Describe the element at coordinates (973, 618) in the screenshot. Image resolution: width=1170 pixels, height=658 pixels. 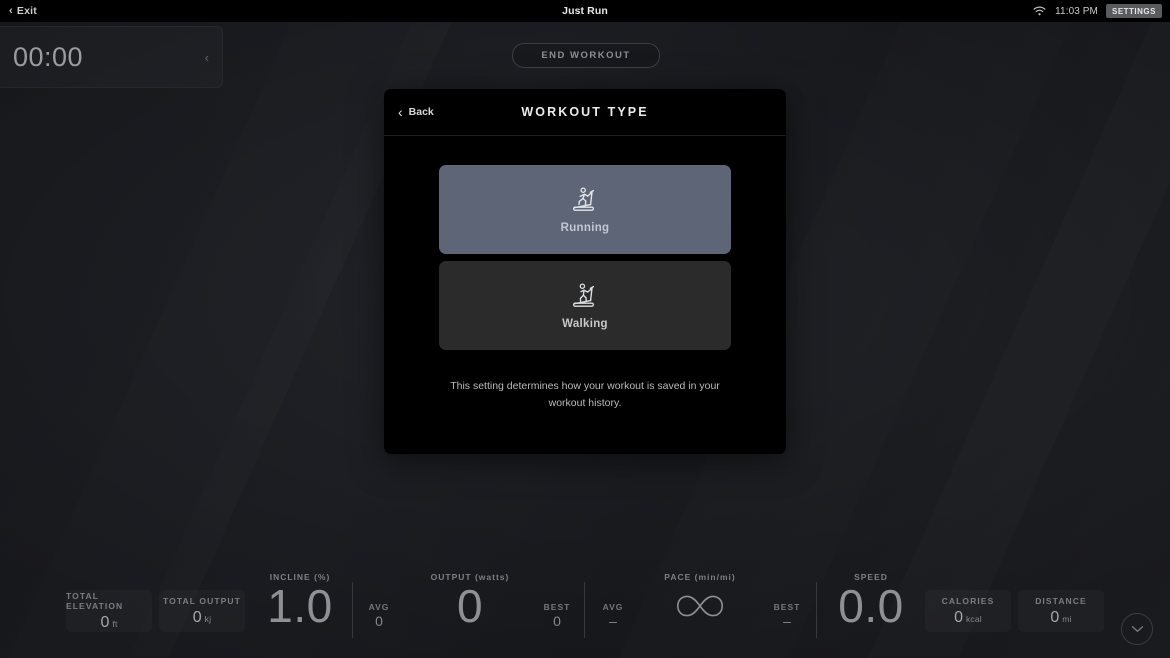
I see `metric-unit: kcal` at that location.